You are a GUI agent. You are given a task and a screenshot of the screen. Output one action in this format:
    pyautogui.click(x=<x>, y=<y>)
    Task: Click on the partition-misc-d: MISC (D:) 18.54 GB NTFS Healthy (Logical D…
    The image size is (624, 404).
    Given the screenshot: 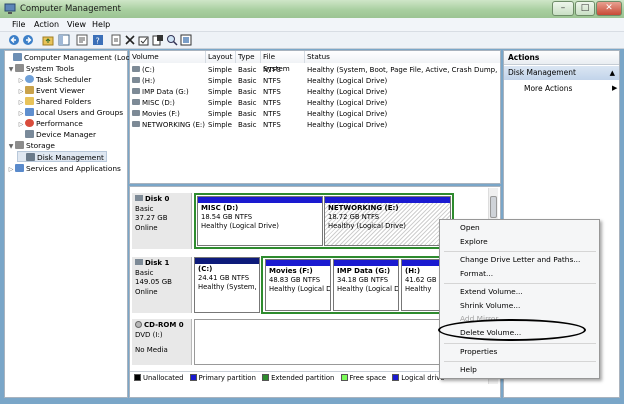 What is the action you would take?
    pyautogui.click(x=260, y=221)
    